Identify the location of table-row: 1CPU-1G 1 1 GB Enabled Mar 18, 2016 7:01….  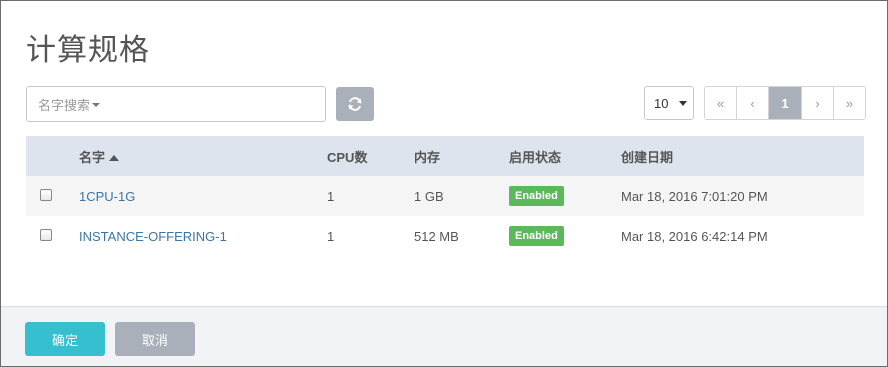
(445, 196).